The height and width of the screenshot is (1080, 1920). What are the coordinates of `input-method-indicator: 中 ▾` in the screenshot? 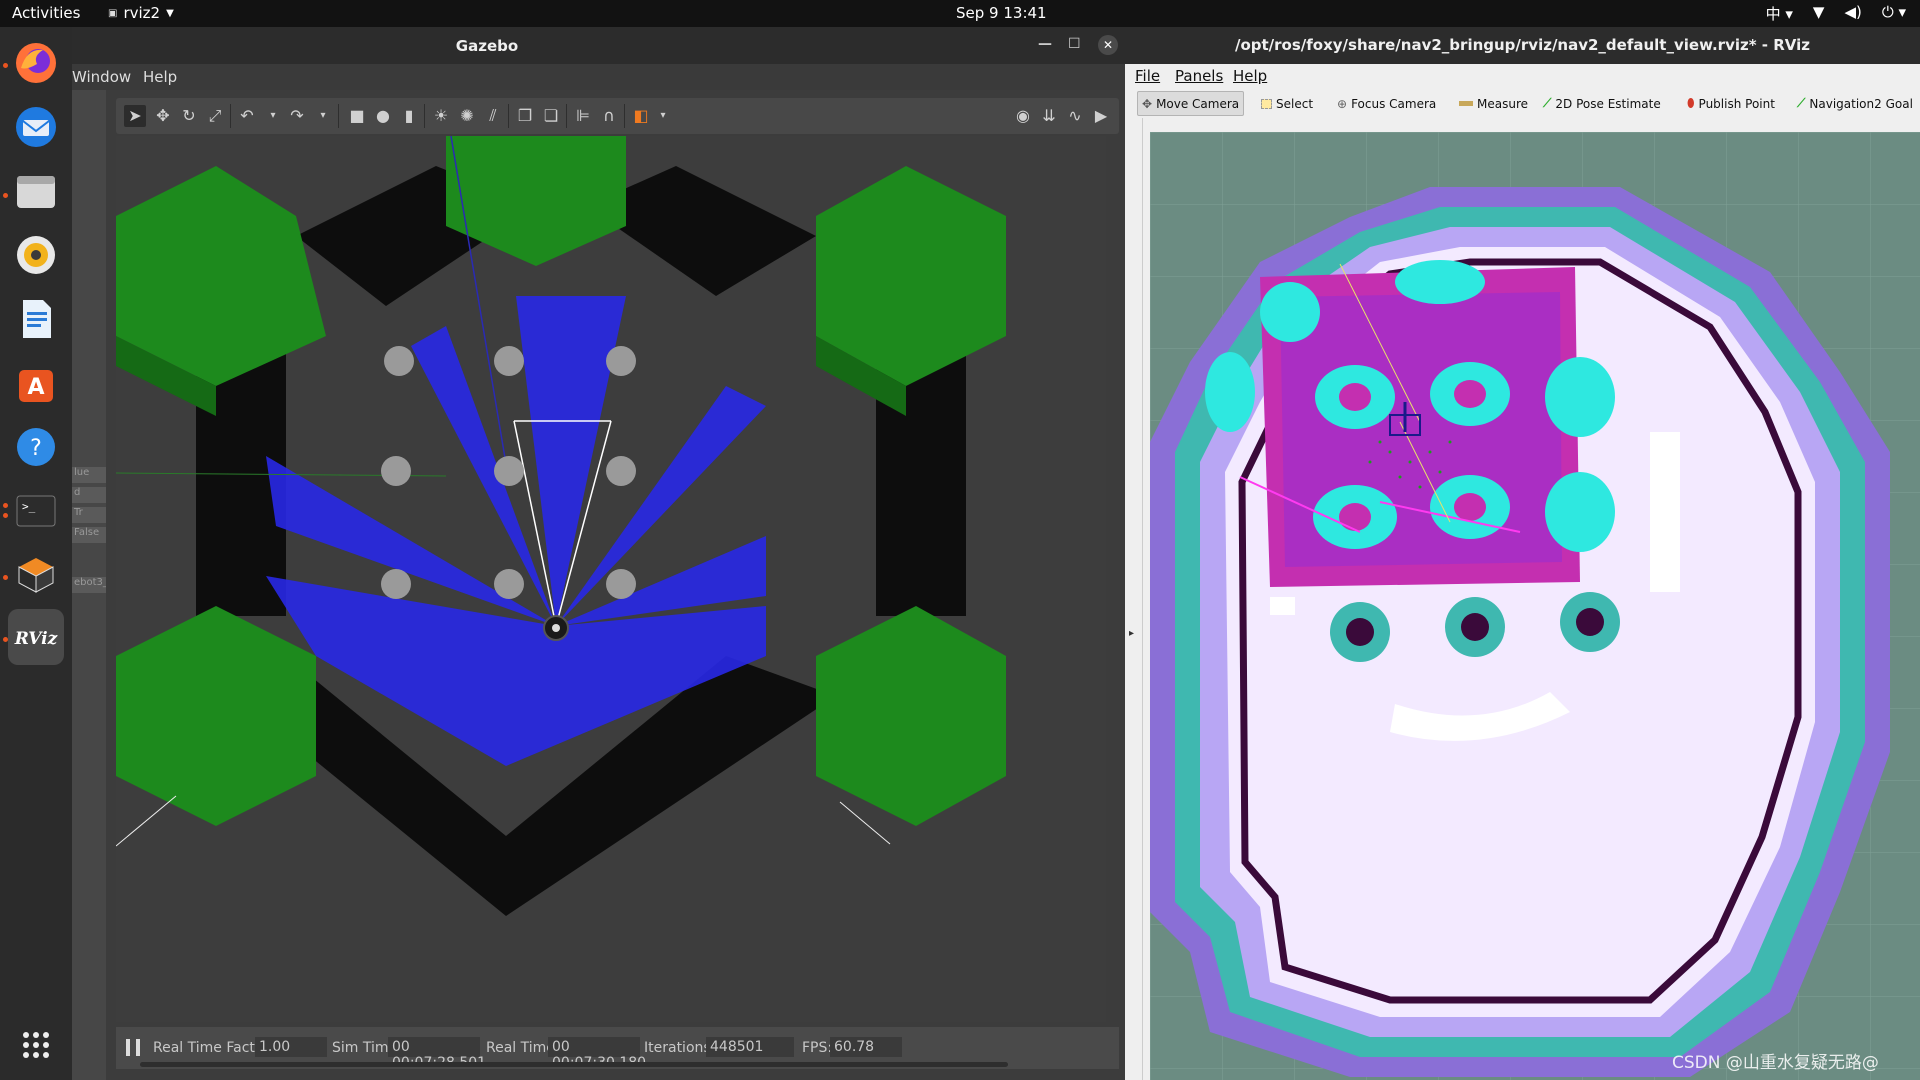 It's located at (1779, 13).